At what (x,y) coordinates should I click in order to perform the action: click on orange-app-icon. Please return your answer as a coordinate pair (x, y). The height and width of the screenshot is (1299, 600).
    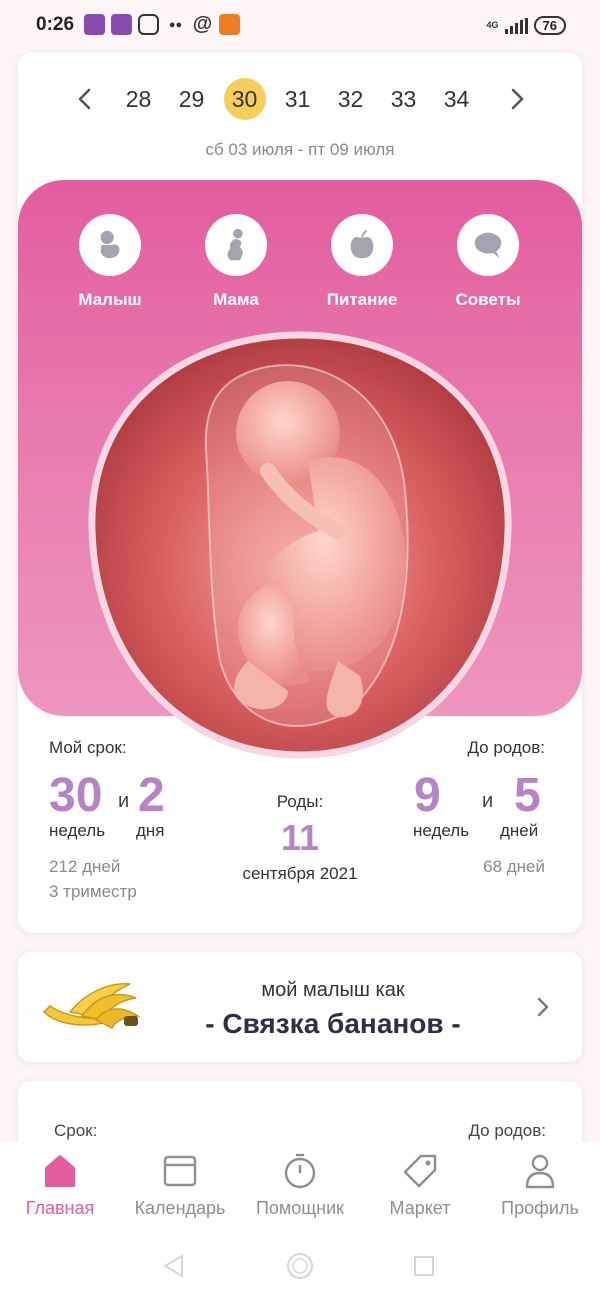
    Looking at the image, I should click on (229, 24).